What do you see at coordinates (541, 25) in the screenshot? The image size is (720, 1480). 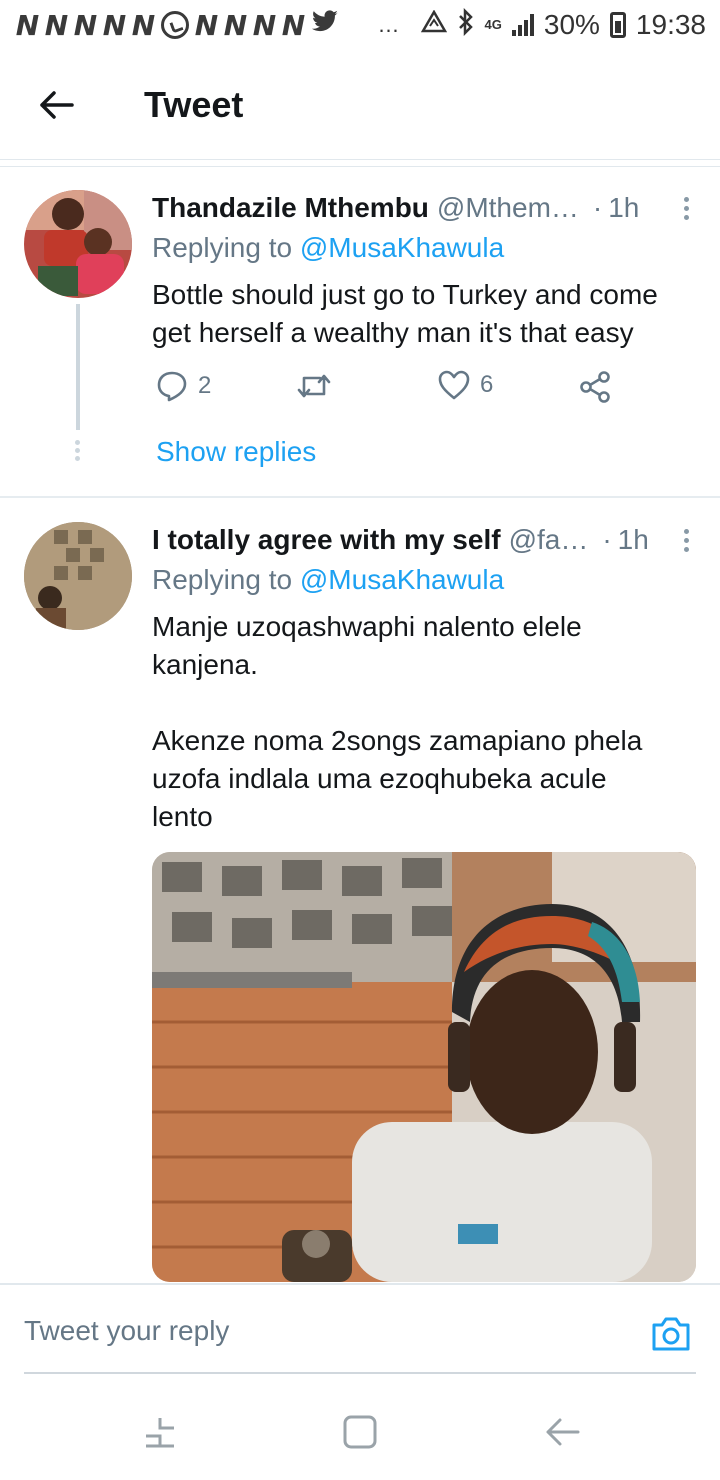 I see `status-right: … 4G 30% 19:38` at bounding box center [541, 25].